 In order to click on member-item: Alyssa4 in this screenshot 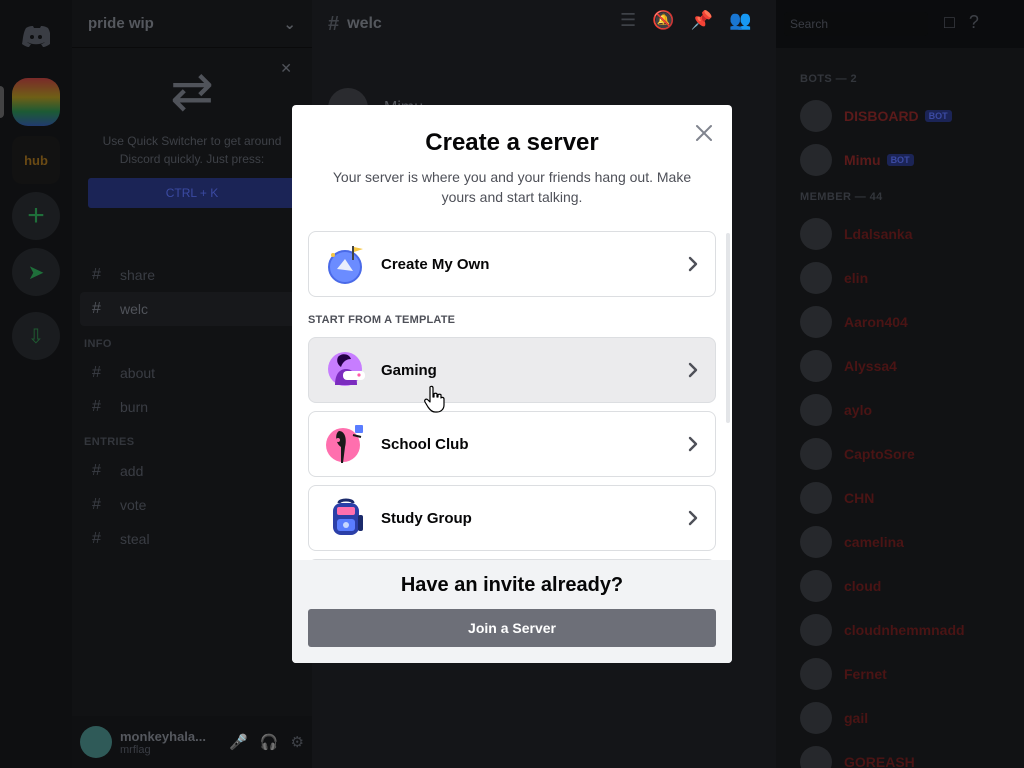, I will do `click(908, 366)`.